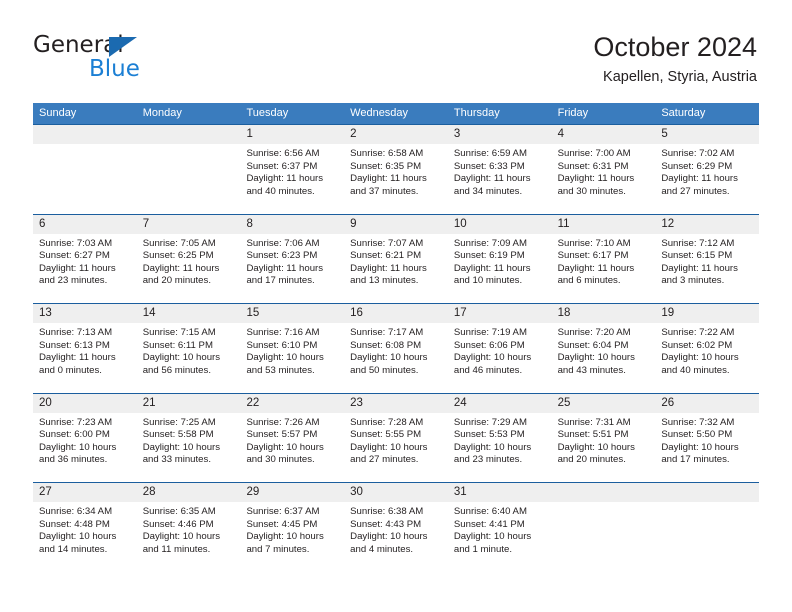 The width and height of the screenshot is (792, 612). Describe the element at coordinates (283, 422) in the screenshot. I see `day-info-line: Sunrise: 7:26 AM` at that location.